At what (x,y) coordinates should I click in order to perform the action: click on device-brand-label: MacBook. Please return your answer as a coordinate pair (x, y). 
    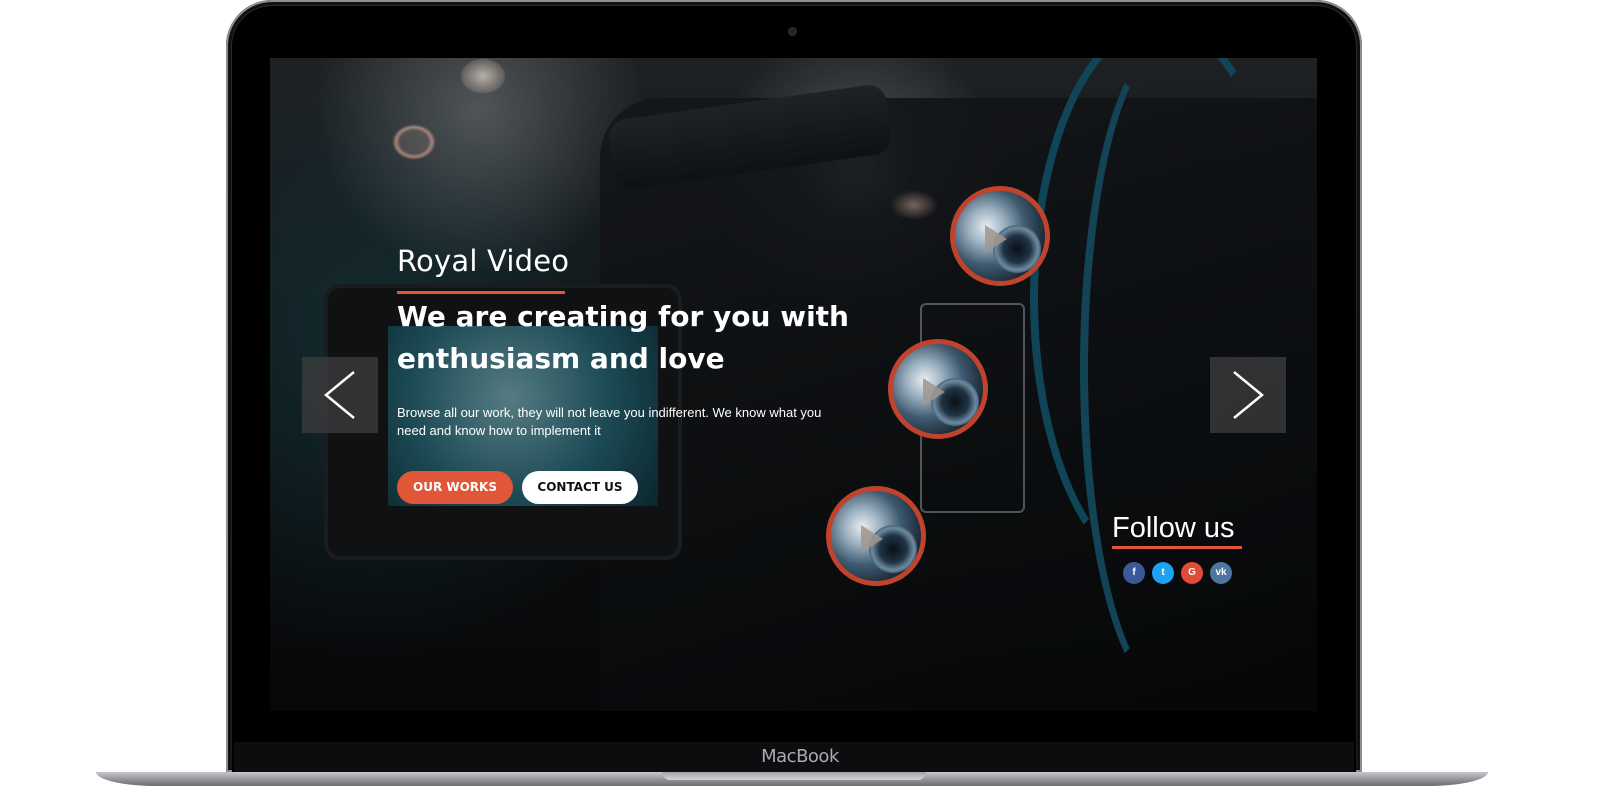
    Looking at the image, I should click on (800, 756).